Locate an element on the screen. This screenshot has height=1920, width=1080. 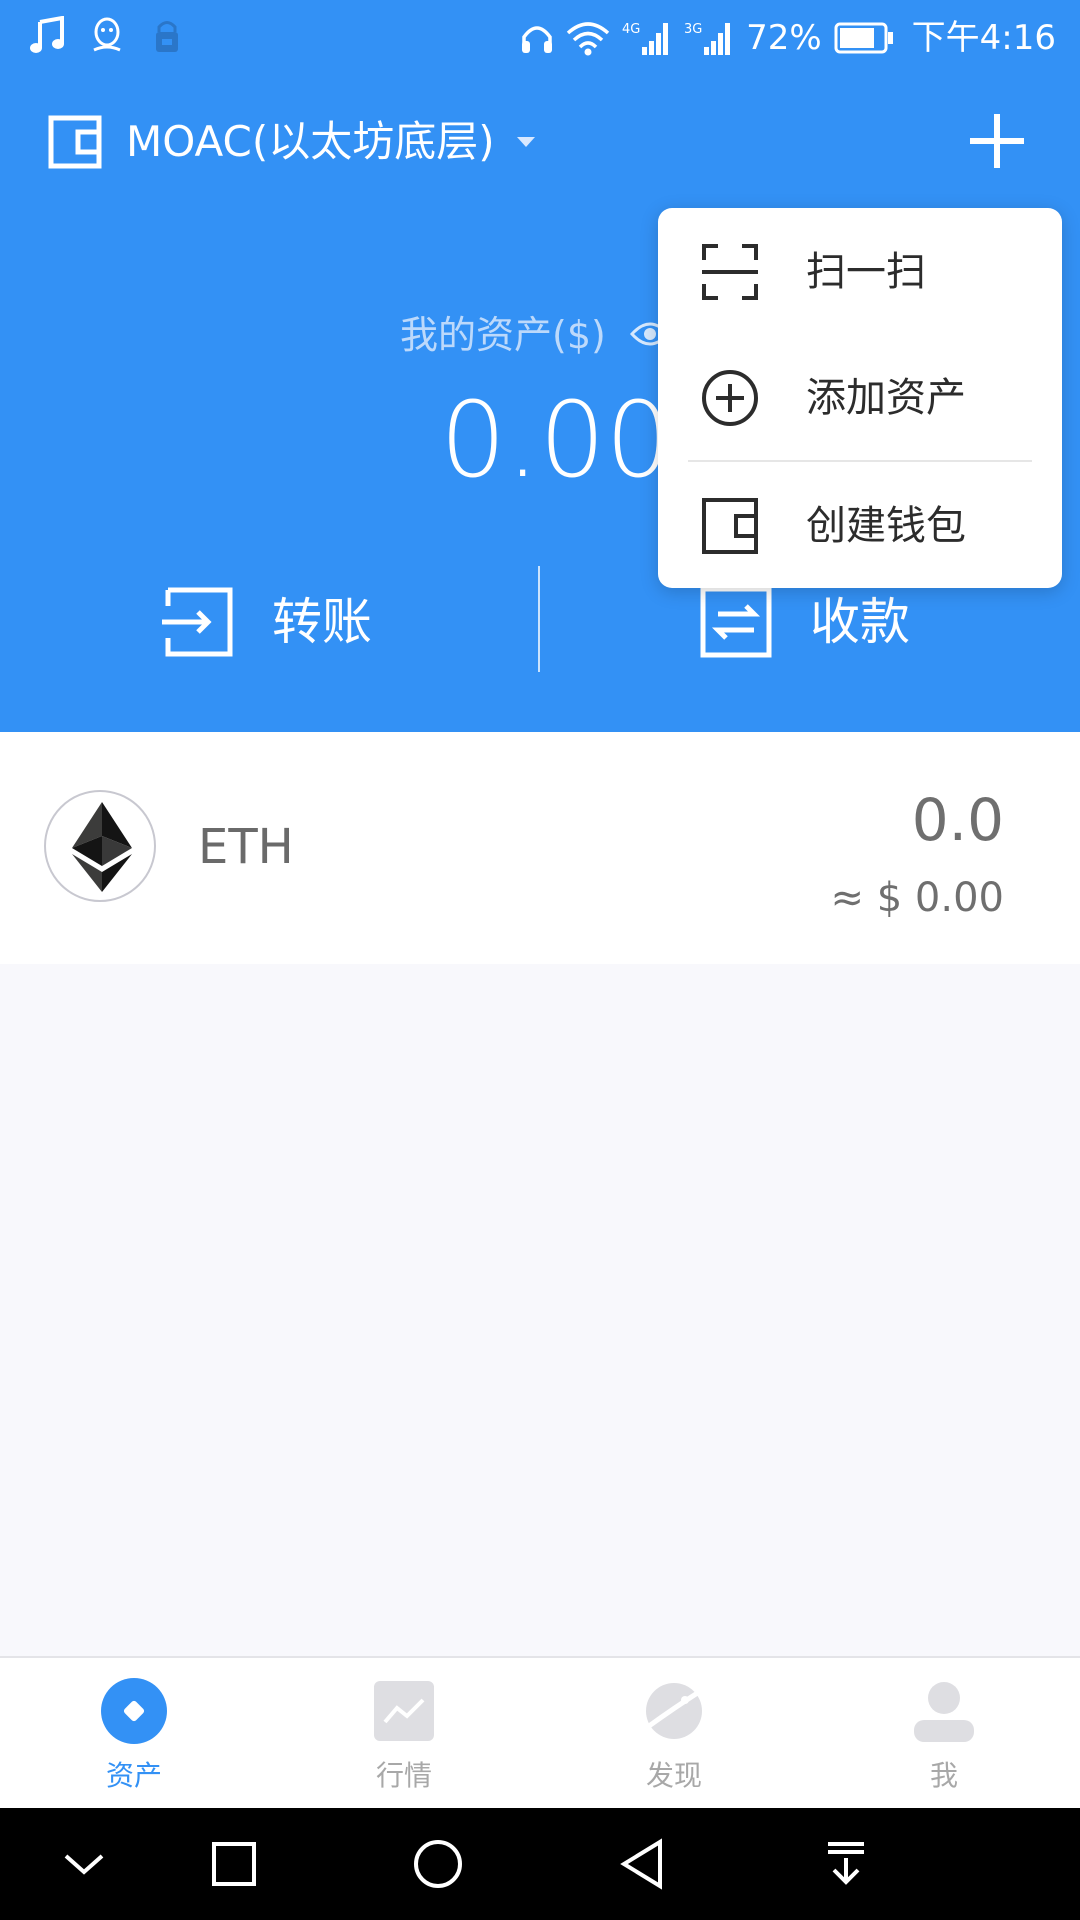
assets-label: 我的资产($) is located at coordinates (503, 335).